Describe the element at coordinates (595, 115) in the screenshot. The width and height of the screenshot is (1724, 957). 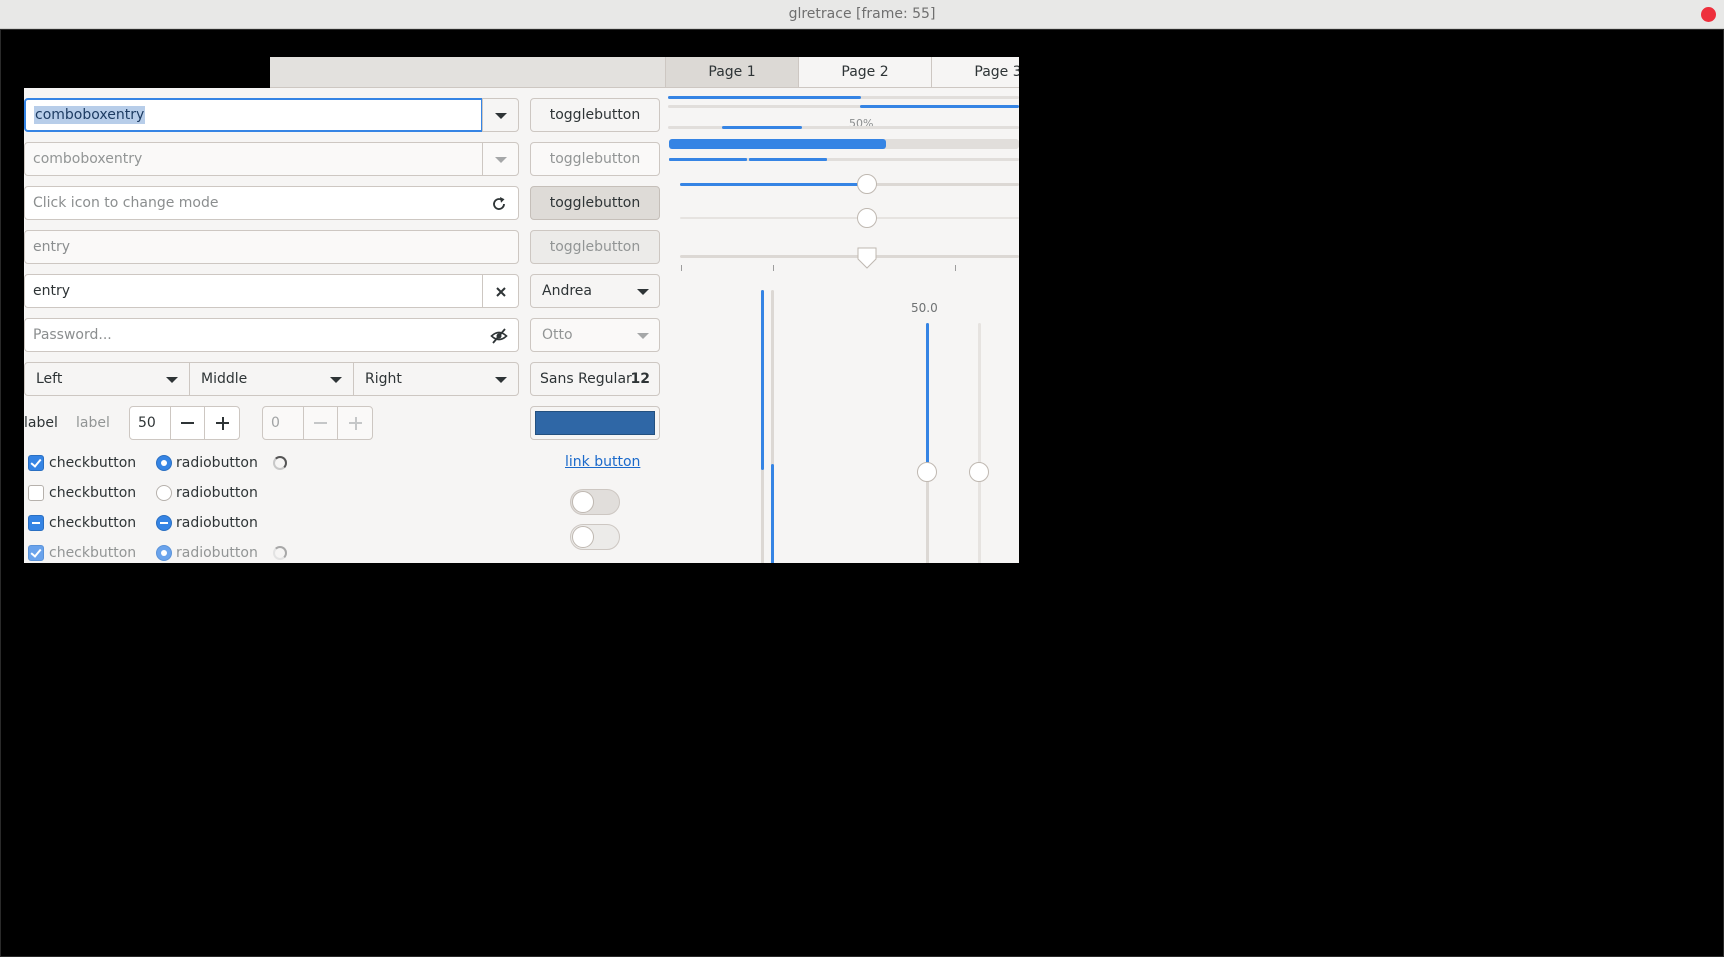
I see `togglebutton-1: togglebutton` at that location.